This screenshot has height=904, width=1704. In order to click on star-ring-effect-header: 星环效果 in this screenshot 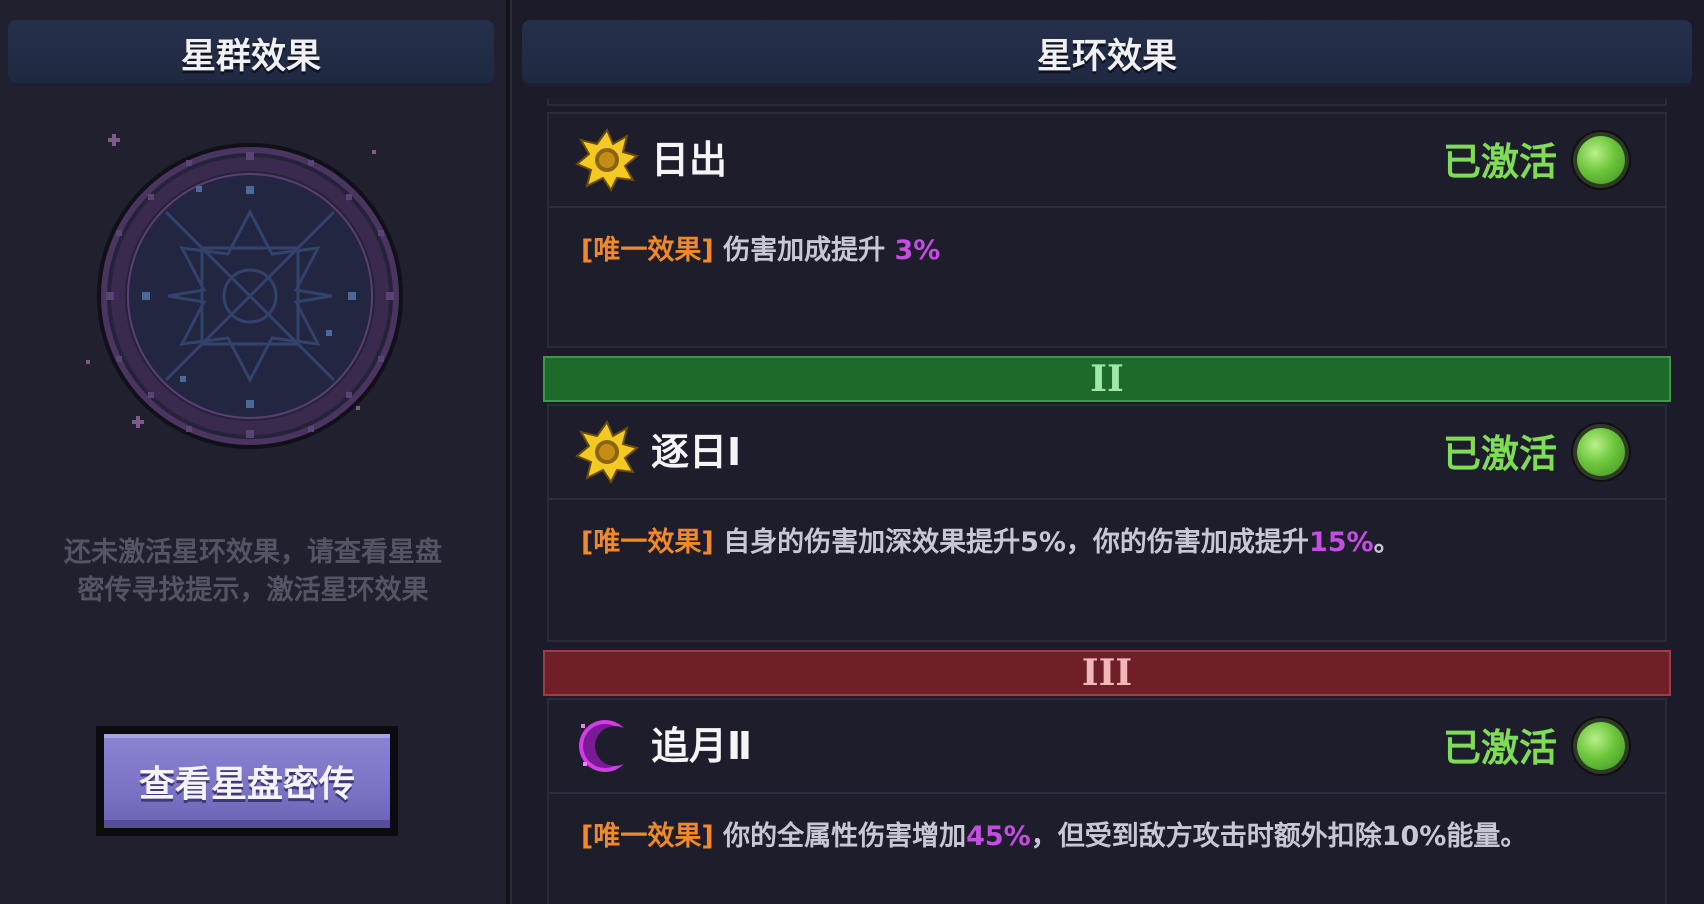, I will do `click(1107, 53)`.